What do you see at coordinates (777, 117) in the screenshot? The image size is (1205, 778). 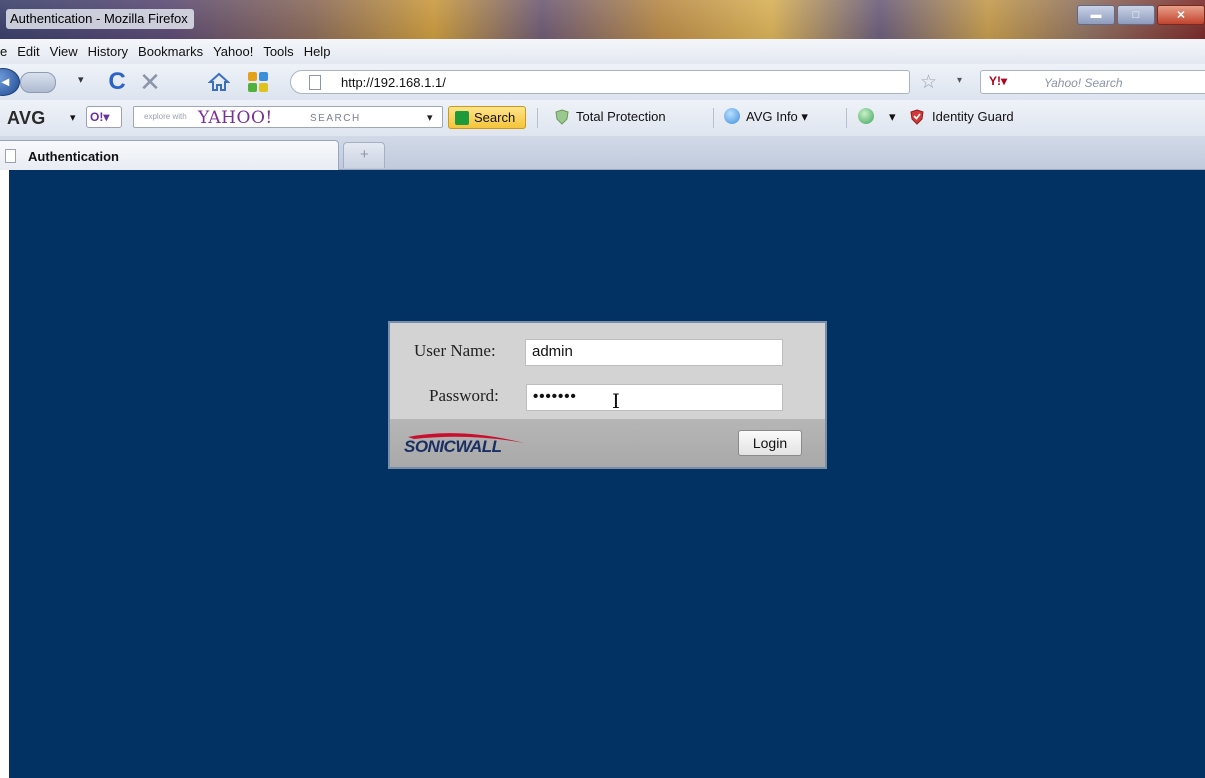 I see `avg-info-button: AVG Info ▾` at bounding box center [777, 117].